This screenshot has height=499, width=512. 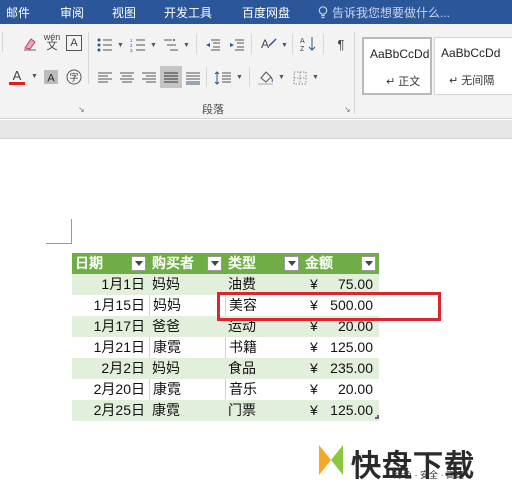 What do you see at coordinates (52, 42) in the screenshot?
I see `phonetic-guide-icon: wén 文` at bounding box center [52, 42].